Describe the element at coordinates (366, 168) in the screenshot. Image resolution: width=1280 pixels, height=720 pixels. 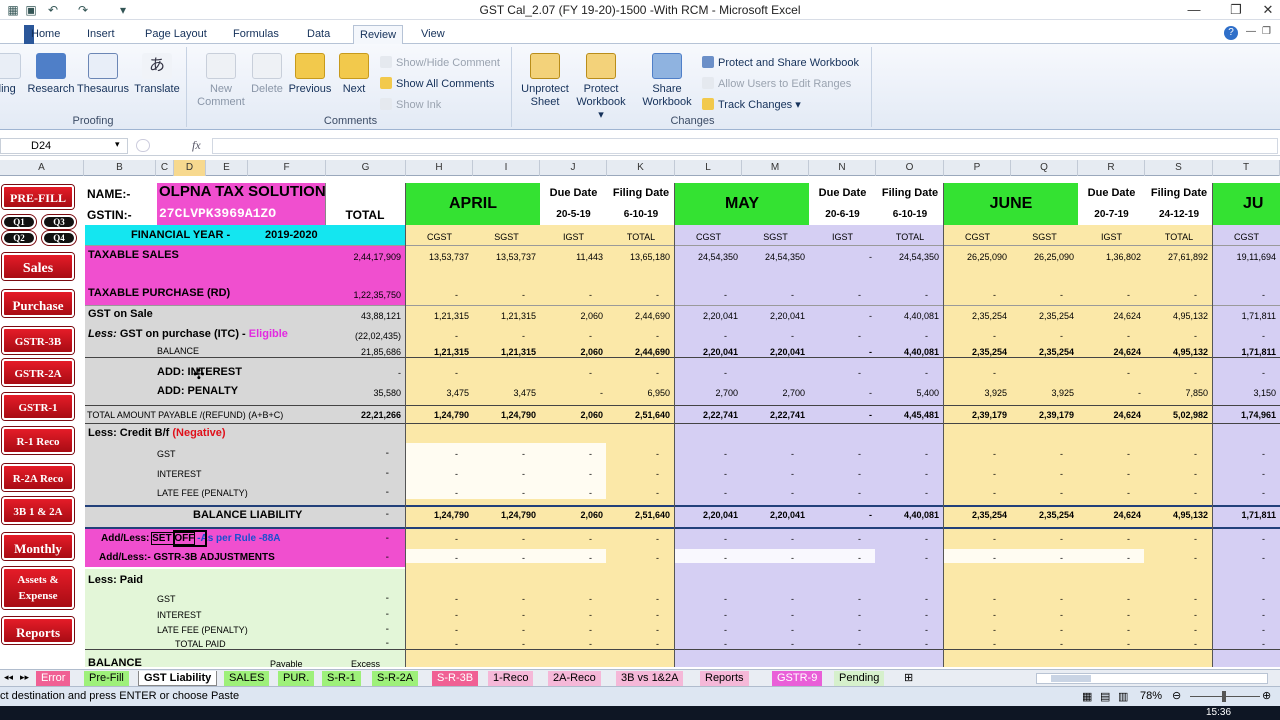
I see `column-header-G: G` at that location.